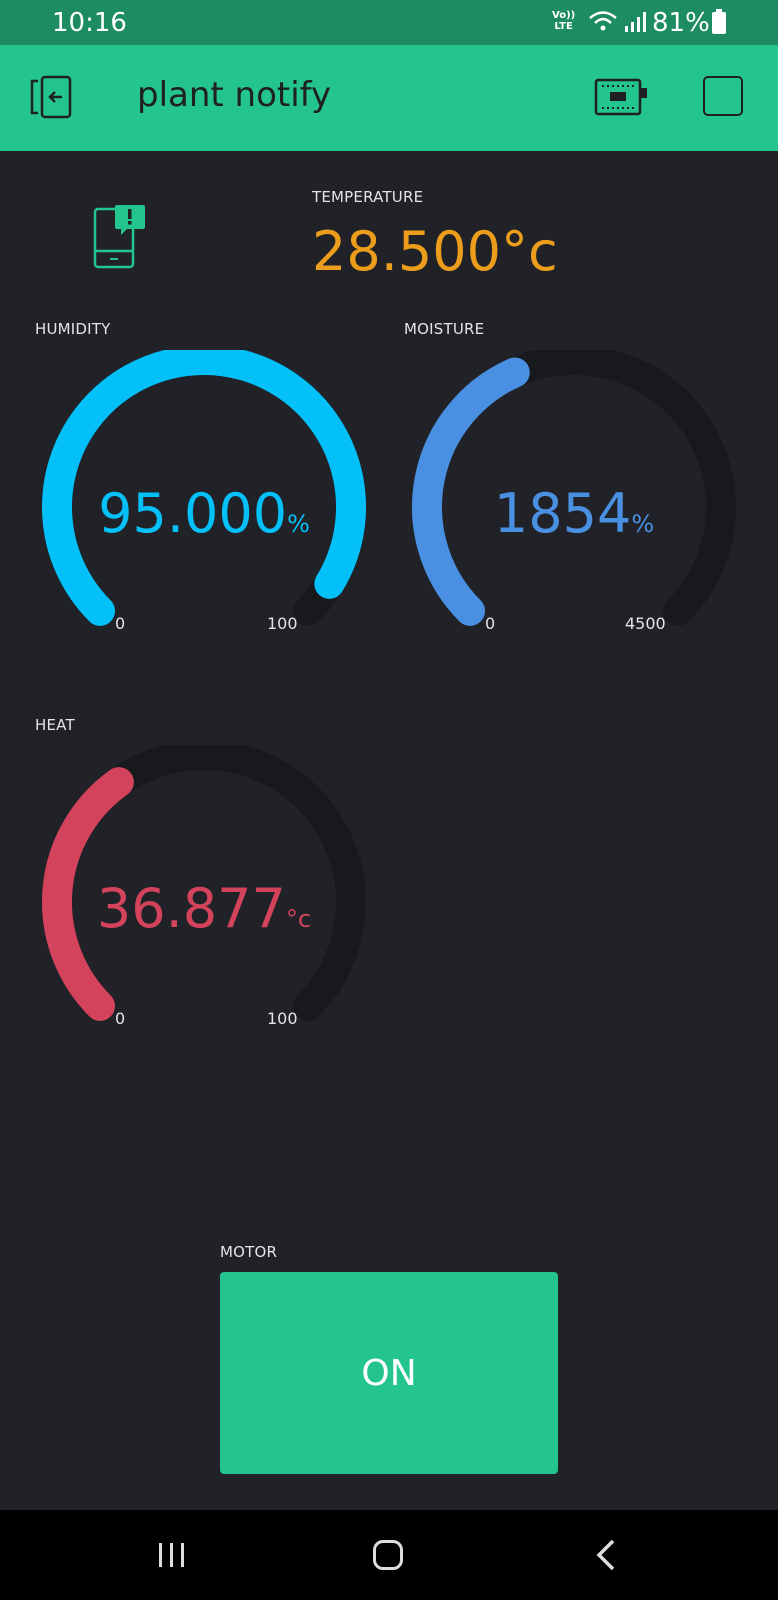 Image resolution: width=778 pixels, height=1600 pixels. Describe the element at coordinates (606, 1557) in the screenshot. I see `back-icon` at that location.